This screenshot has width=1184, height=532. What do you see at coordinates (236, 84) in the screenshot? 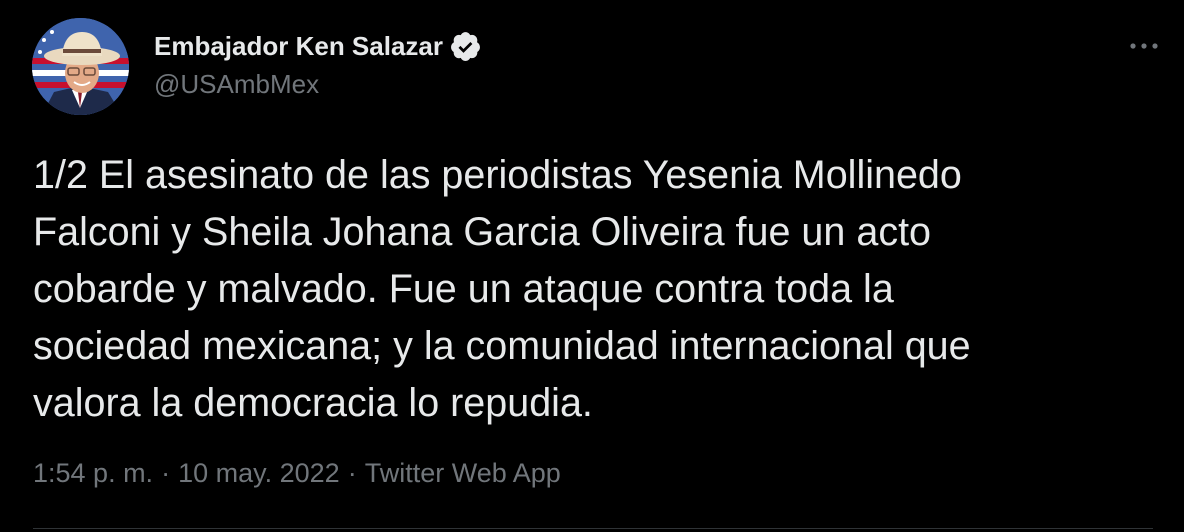
I see `author-handle: @USAmbMex` at bounding box center [236, 84].